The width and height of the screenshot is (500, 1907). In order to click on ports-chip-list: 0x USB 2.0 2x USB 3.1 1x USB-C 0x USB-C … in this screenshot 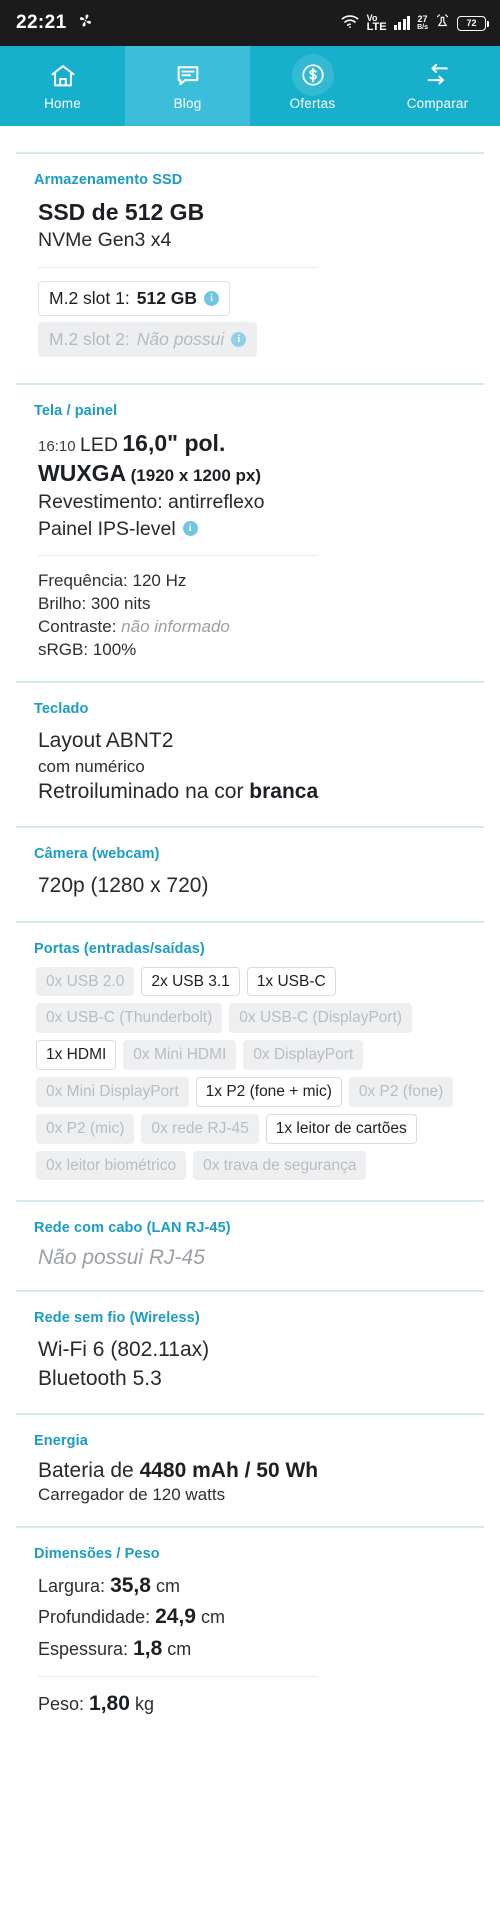, I will do `click(250, 1073)`.